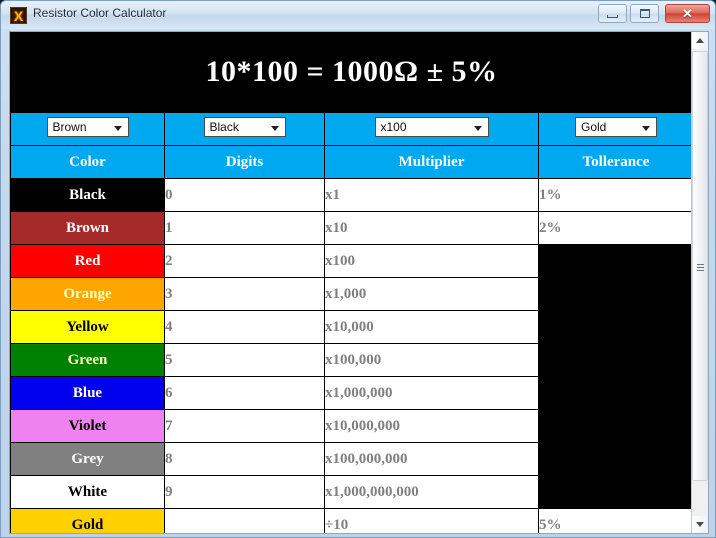  What do you see at coordinates (87, 195) in the screenshot?
I see `color-swatch-cell: Black` at bounding box center [87, 195].